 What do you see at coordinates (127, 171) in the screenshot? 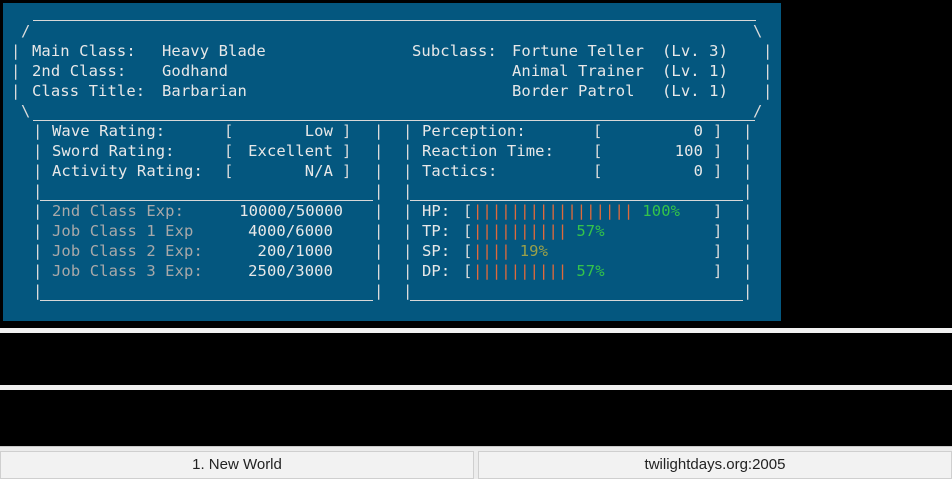
I see `activity-rating-label: Activity Rating:` at bounding box center [127, 171].